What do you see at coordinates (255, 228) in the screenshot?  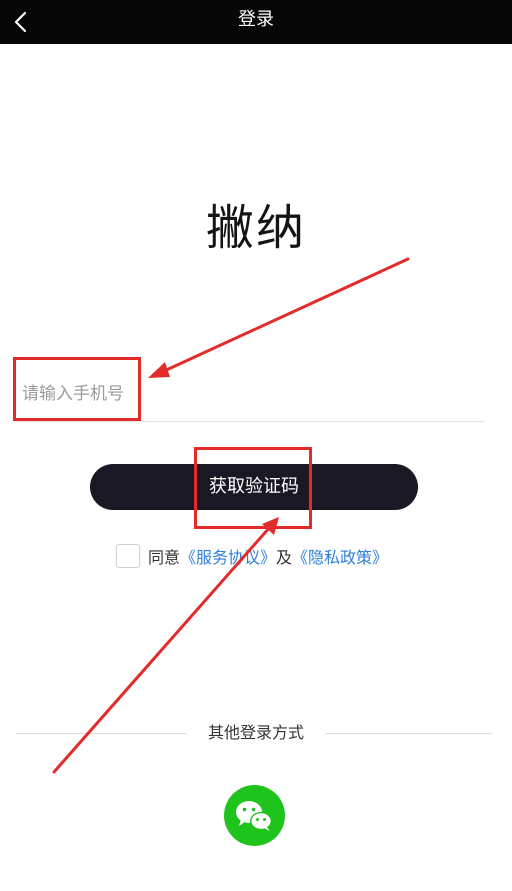 I see `app-title: 撇纳` at bounding box center [255, 228].